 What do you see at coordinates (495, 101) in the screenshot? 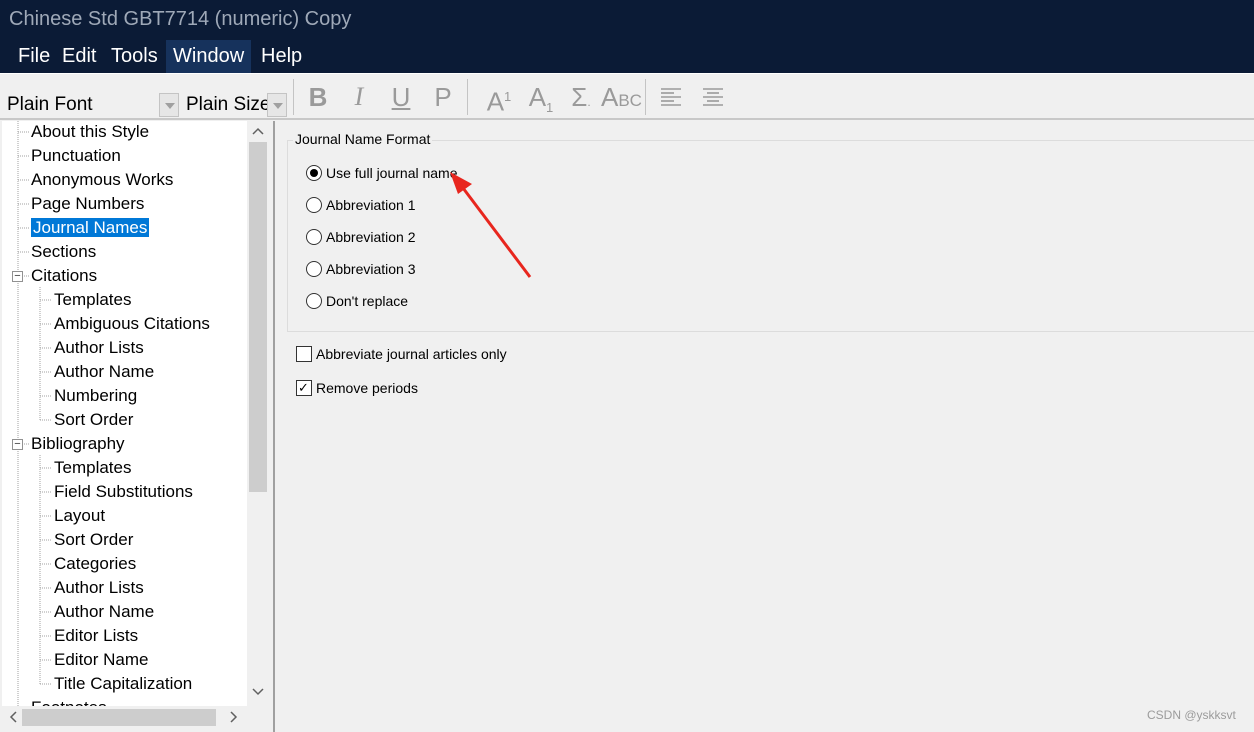
I see `superscript-icon: A` at bounding box center [495, 101].